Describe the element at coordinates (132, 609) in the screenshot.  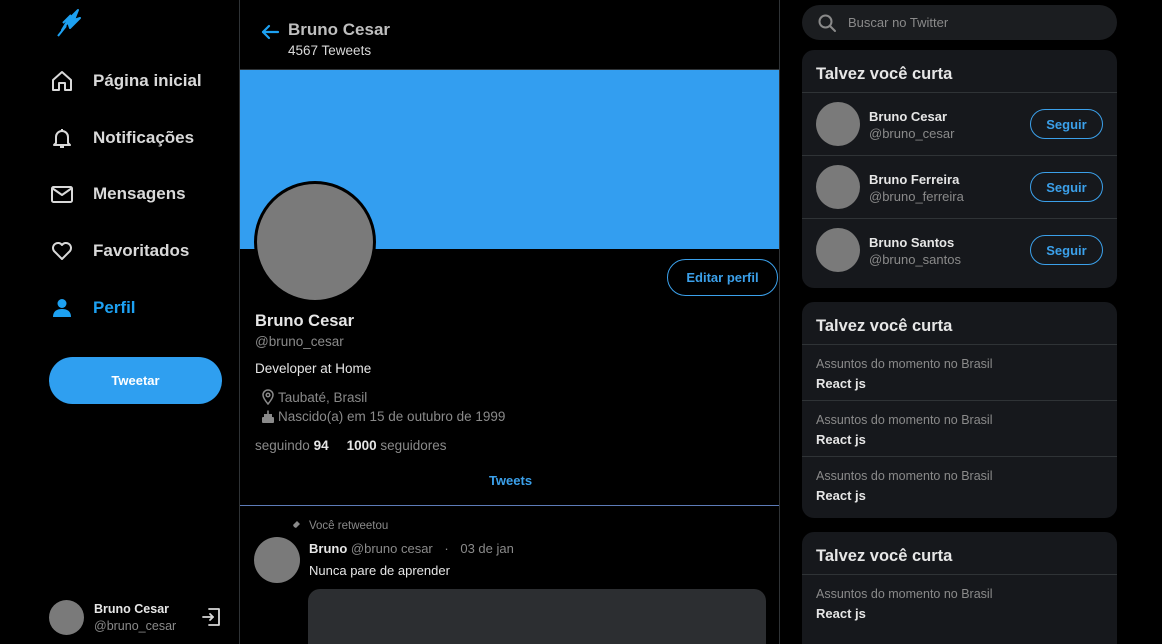
I see `account-name: Bruno Cesar` at that location.